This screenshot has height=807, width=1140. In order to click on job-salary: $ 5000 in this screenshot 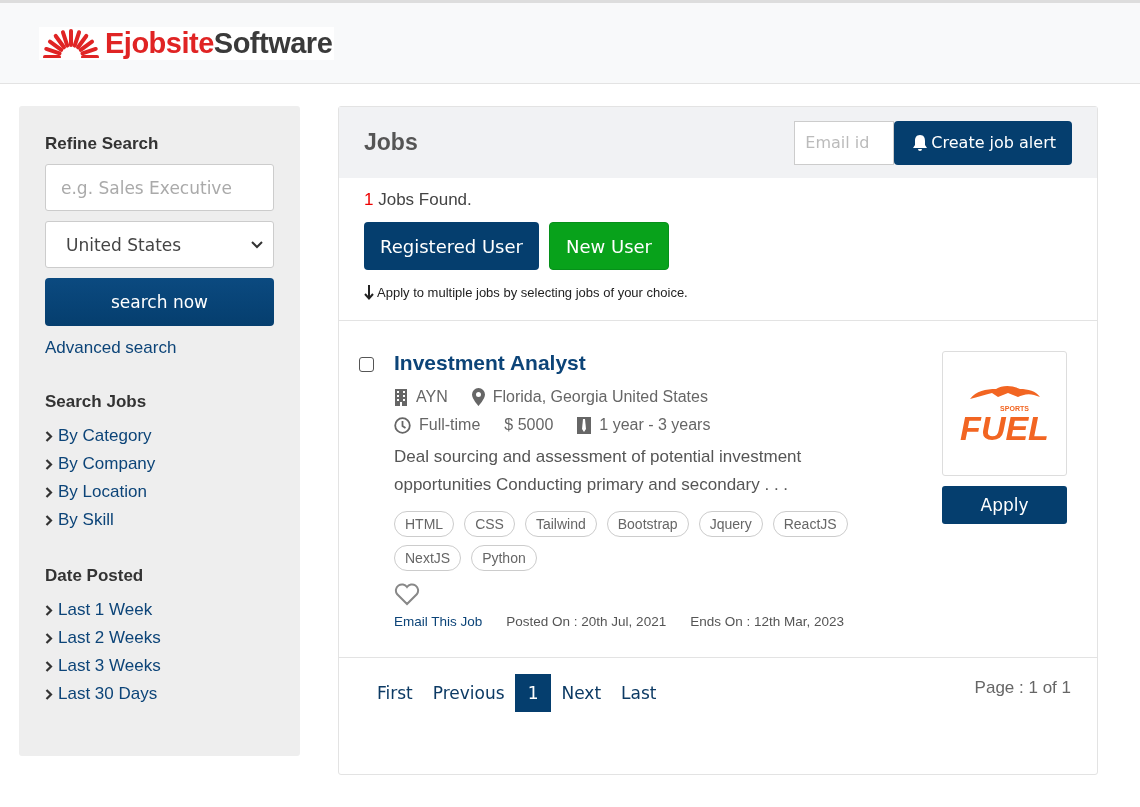, I will do `click(529, 425)`.